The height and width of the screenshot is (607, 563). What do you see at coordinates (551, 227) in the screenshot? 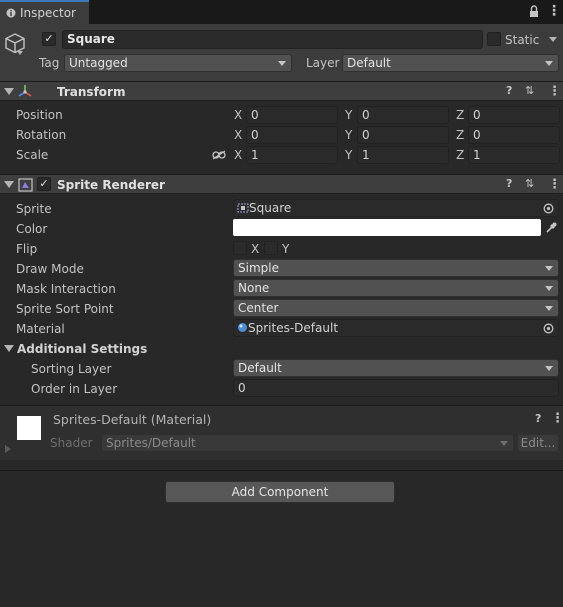
I see `eyedropper-icon` at bounding box center [551, 227].